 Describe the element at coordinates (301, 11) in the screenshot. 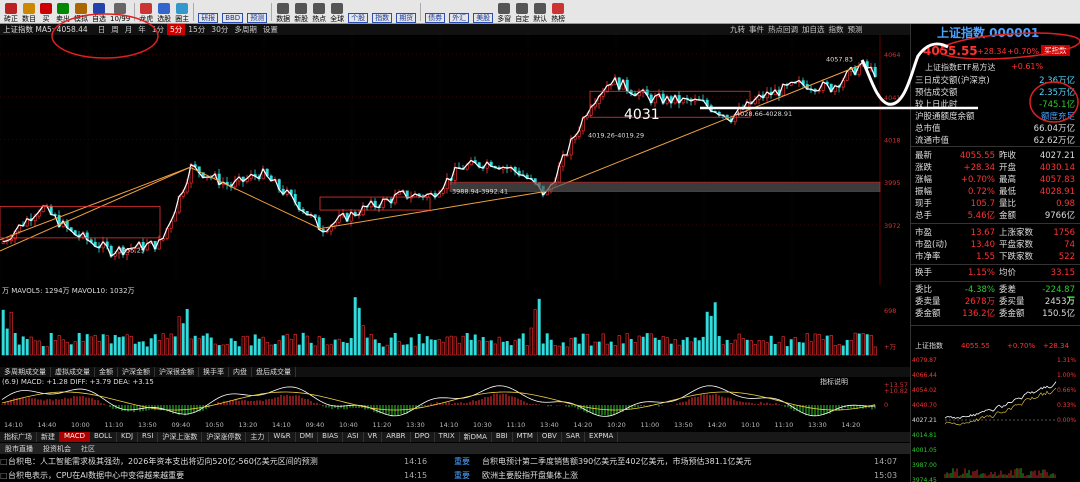

I see `toolbar-button-17: 新股` at that location.